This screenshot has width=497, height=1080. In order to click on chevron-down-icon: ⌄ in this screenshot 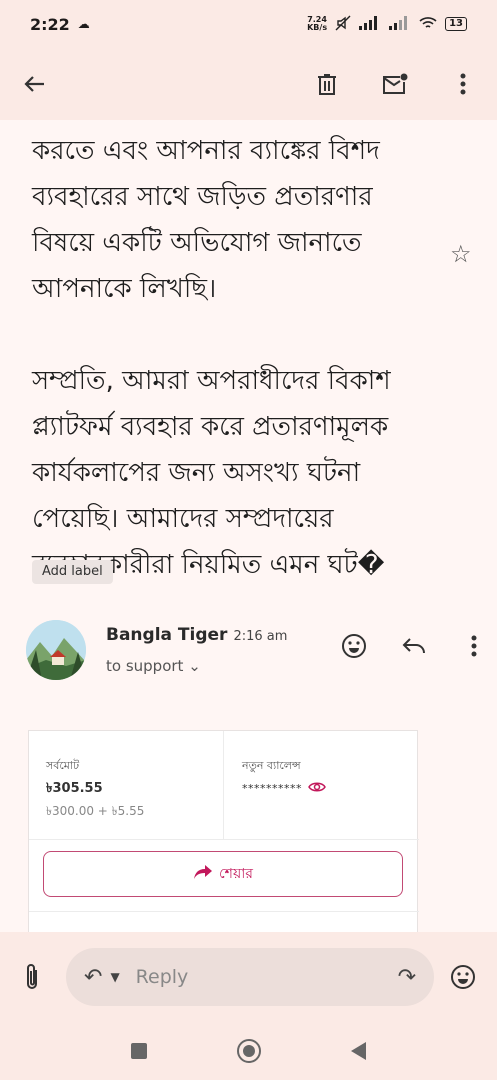, I will do `click(194, 666)`.